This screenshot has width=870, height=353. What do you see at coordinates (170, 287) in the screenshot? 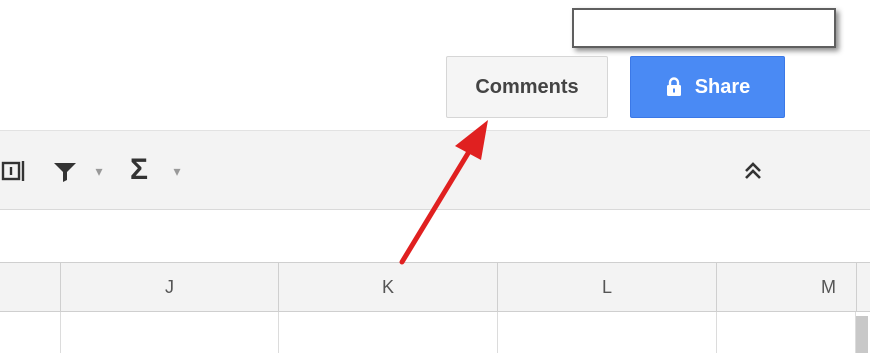
I see `column-header-j: J` at bounding box center [170, 287].